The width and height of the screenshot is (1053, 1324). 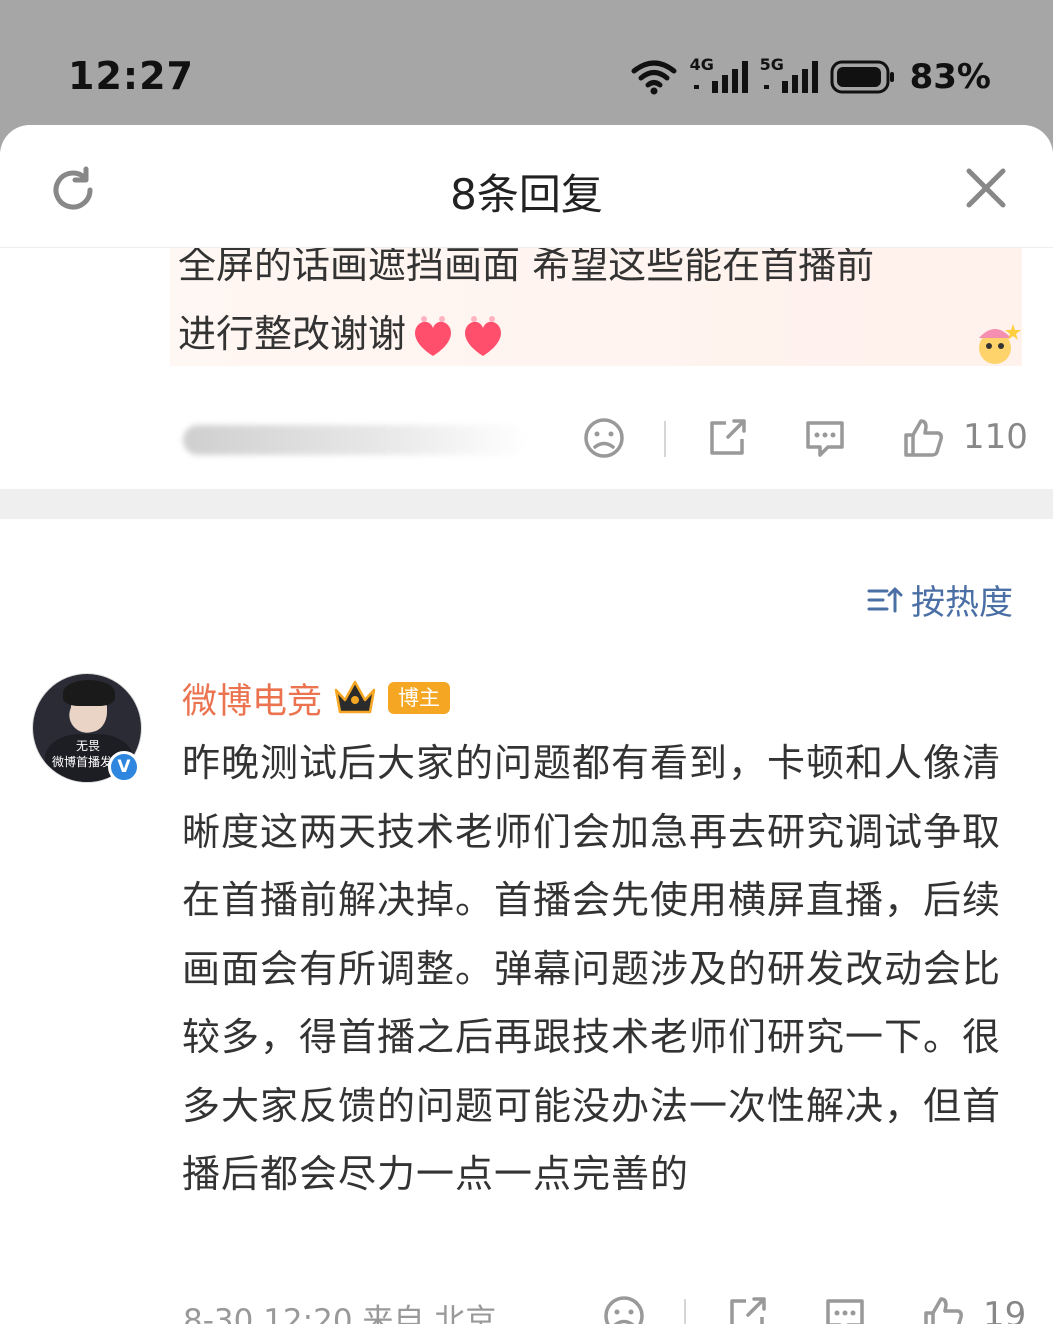 What do you see at coordinates (355, 440) in the screenshot?
I see `blurred-meta` at bounding box center [355, 440].